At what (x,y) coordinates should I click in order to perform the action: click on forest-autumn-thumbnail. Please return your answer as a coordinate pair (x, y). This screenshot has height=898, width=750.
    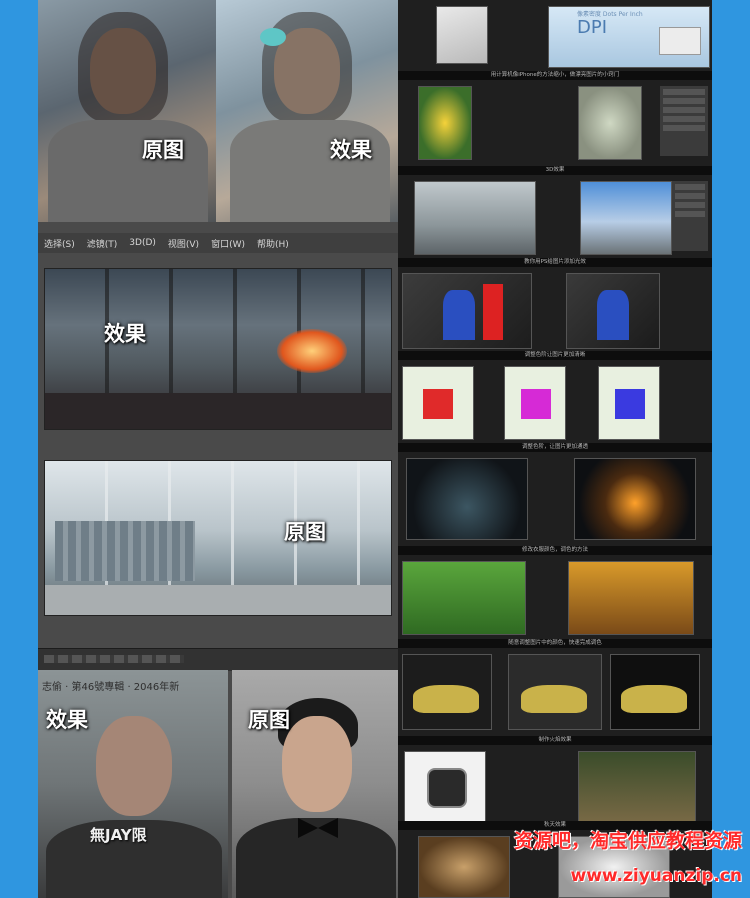
    Looking at the image, I should click on (631, 598).